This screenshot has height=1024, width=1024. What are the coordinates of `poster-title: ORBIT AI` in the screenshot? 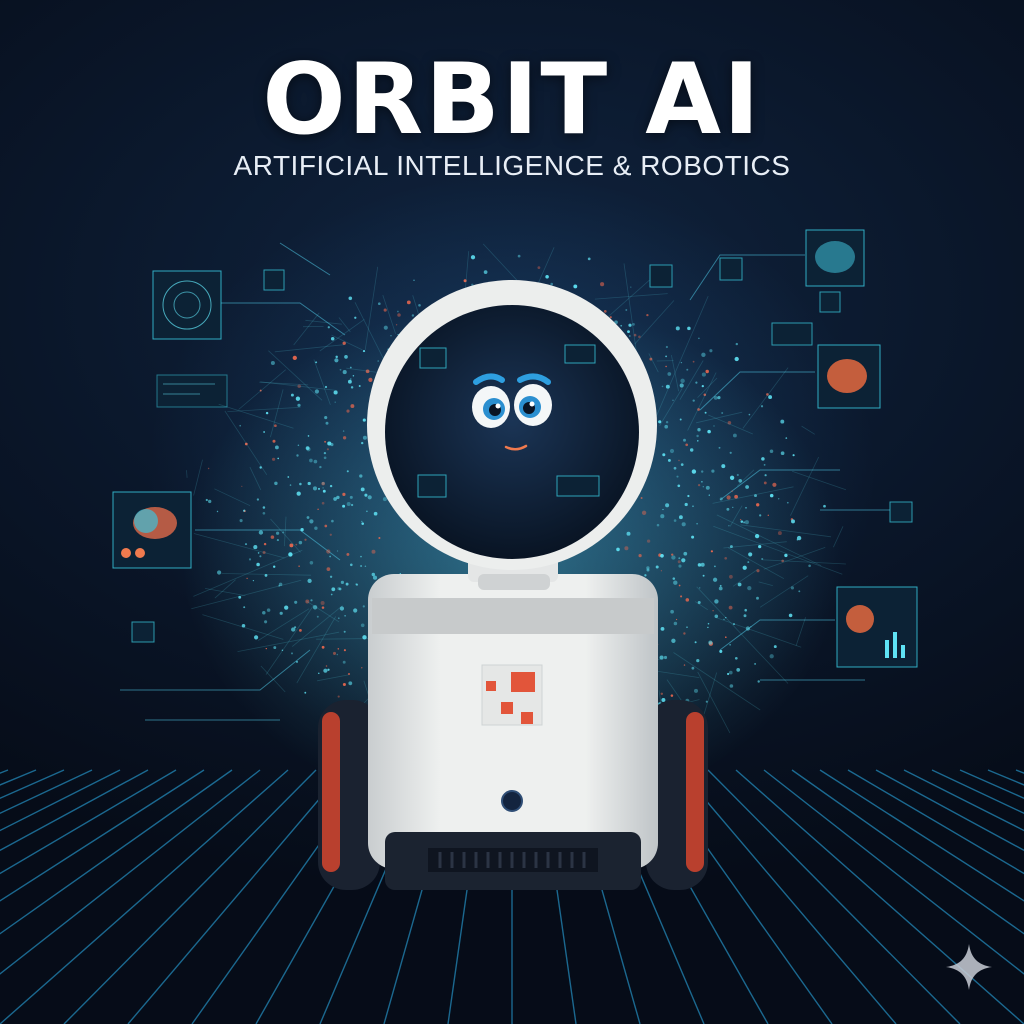 It's located at (512, 100).